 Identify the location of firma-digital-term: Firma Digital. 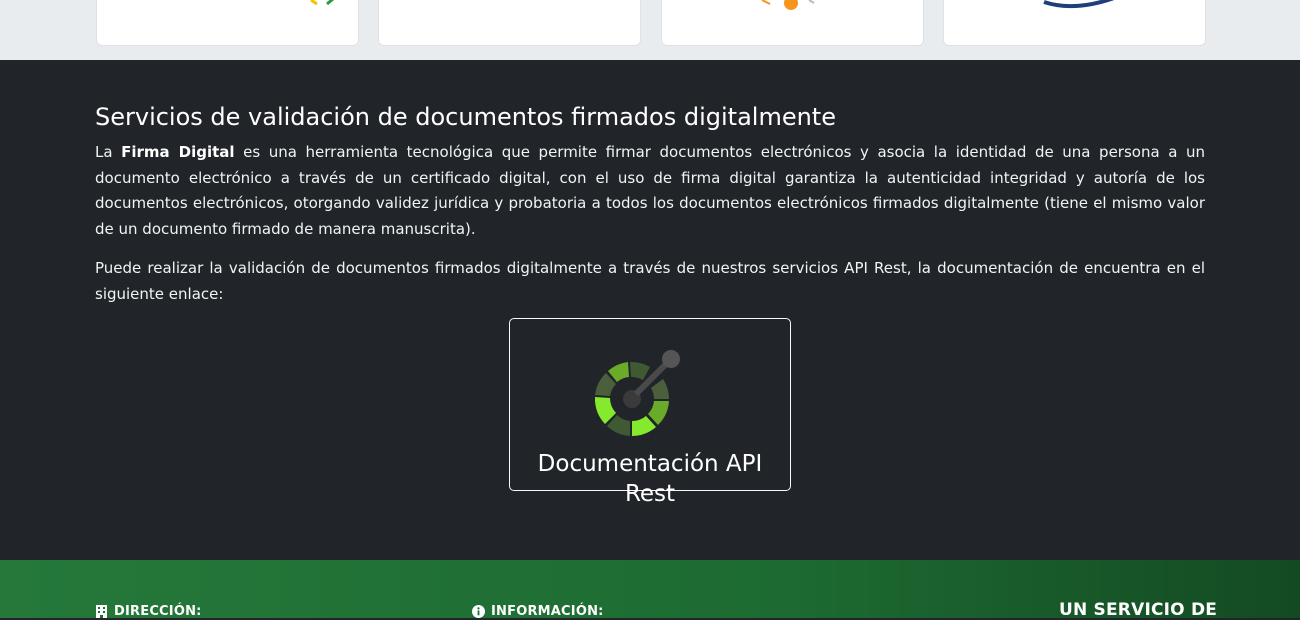
(178, 152).